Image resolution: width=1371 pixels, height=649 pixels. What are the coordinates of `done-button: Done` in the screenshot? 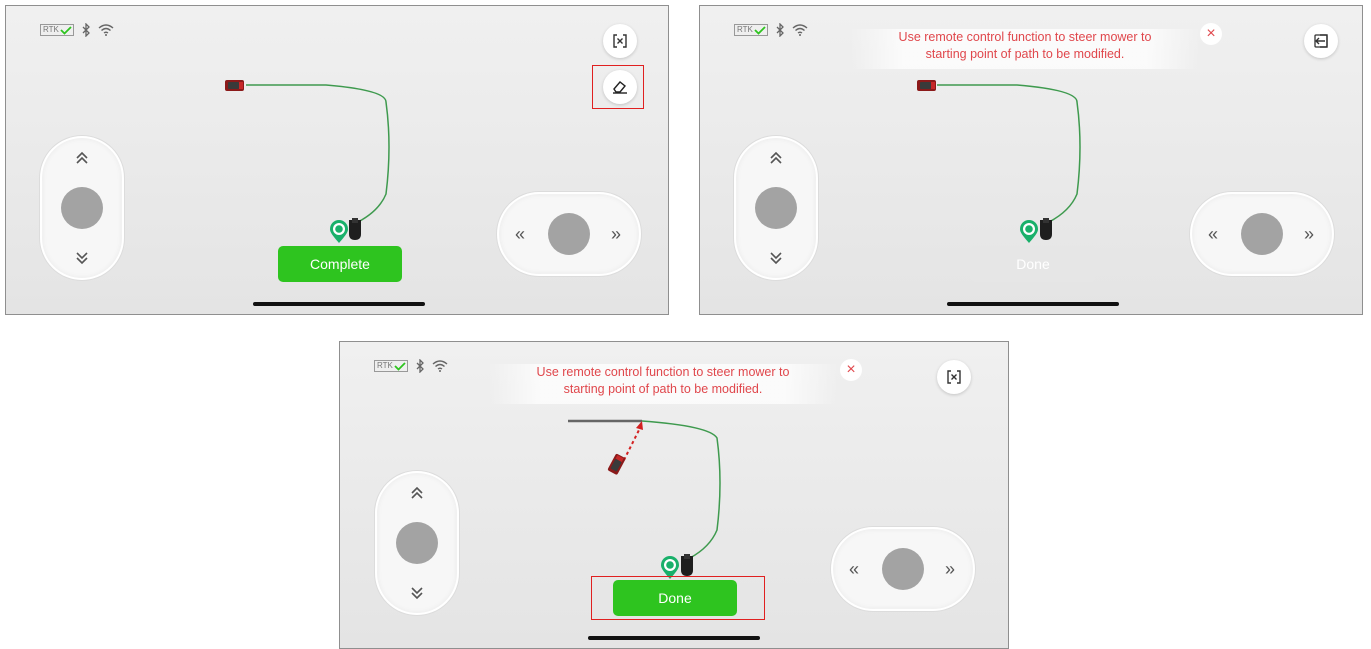 It's located at (675, 598).